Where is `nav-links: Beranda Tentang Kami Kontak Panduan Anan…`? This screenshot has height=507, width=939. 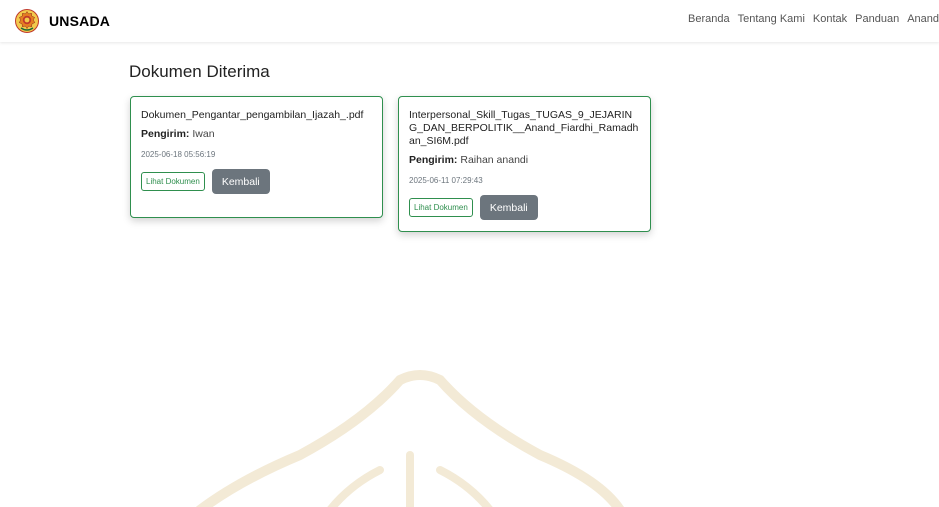 nav-links: Beranda Tentang Kami Kontak Panduan Anan… is located at coordinates (809, 19).